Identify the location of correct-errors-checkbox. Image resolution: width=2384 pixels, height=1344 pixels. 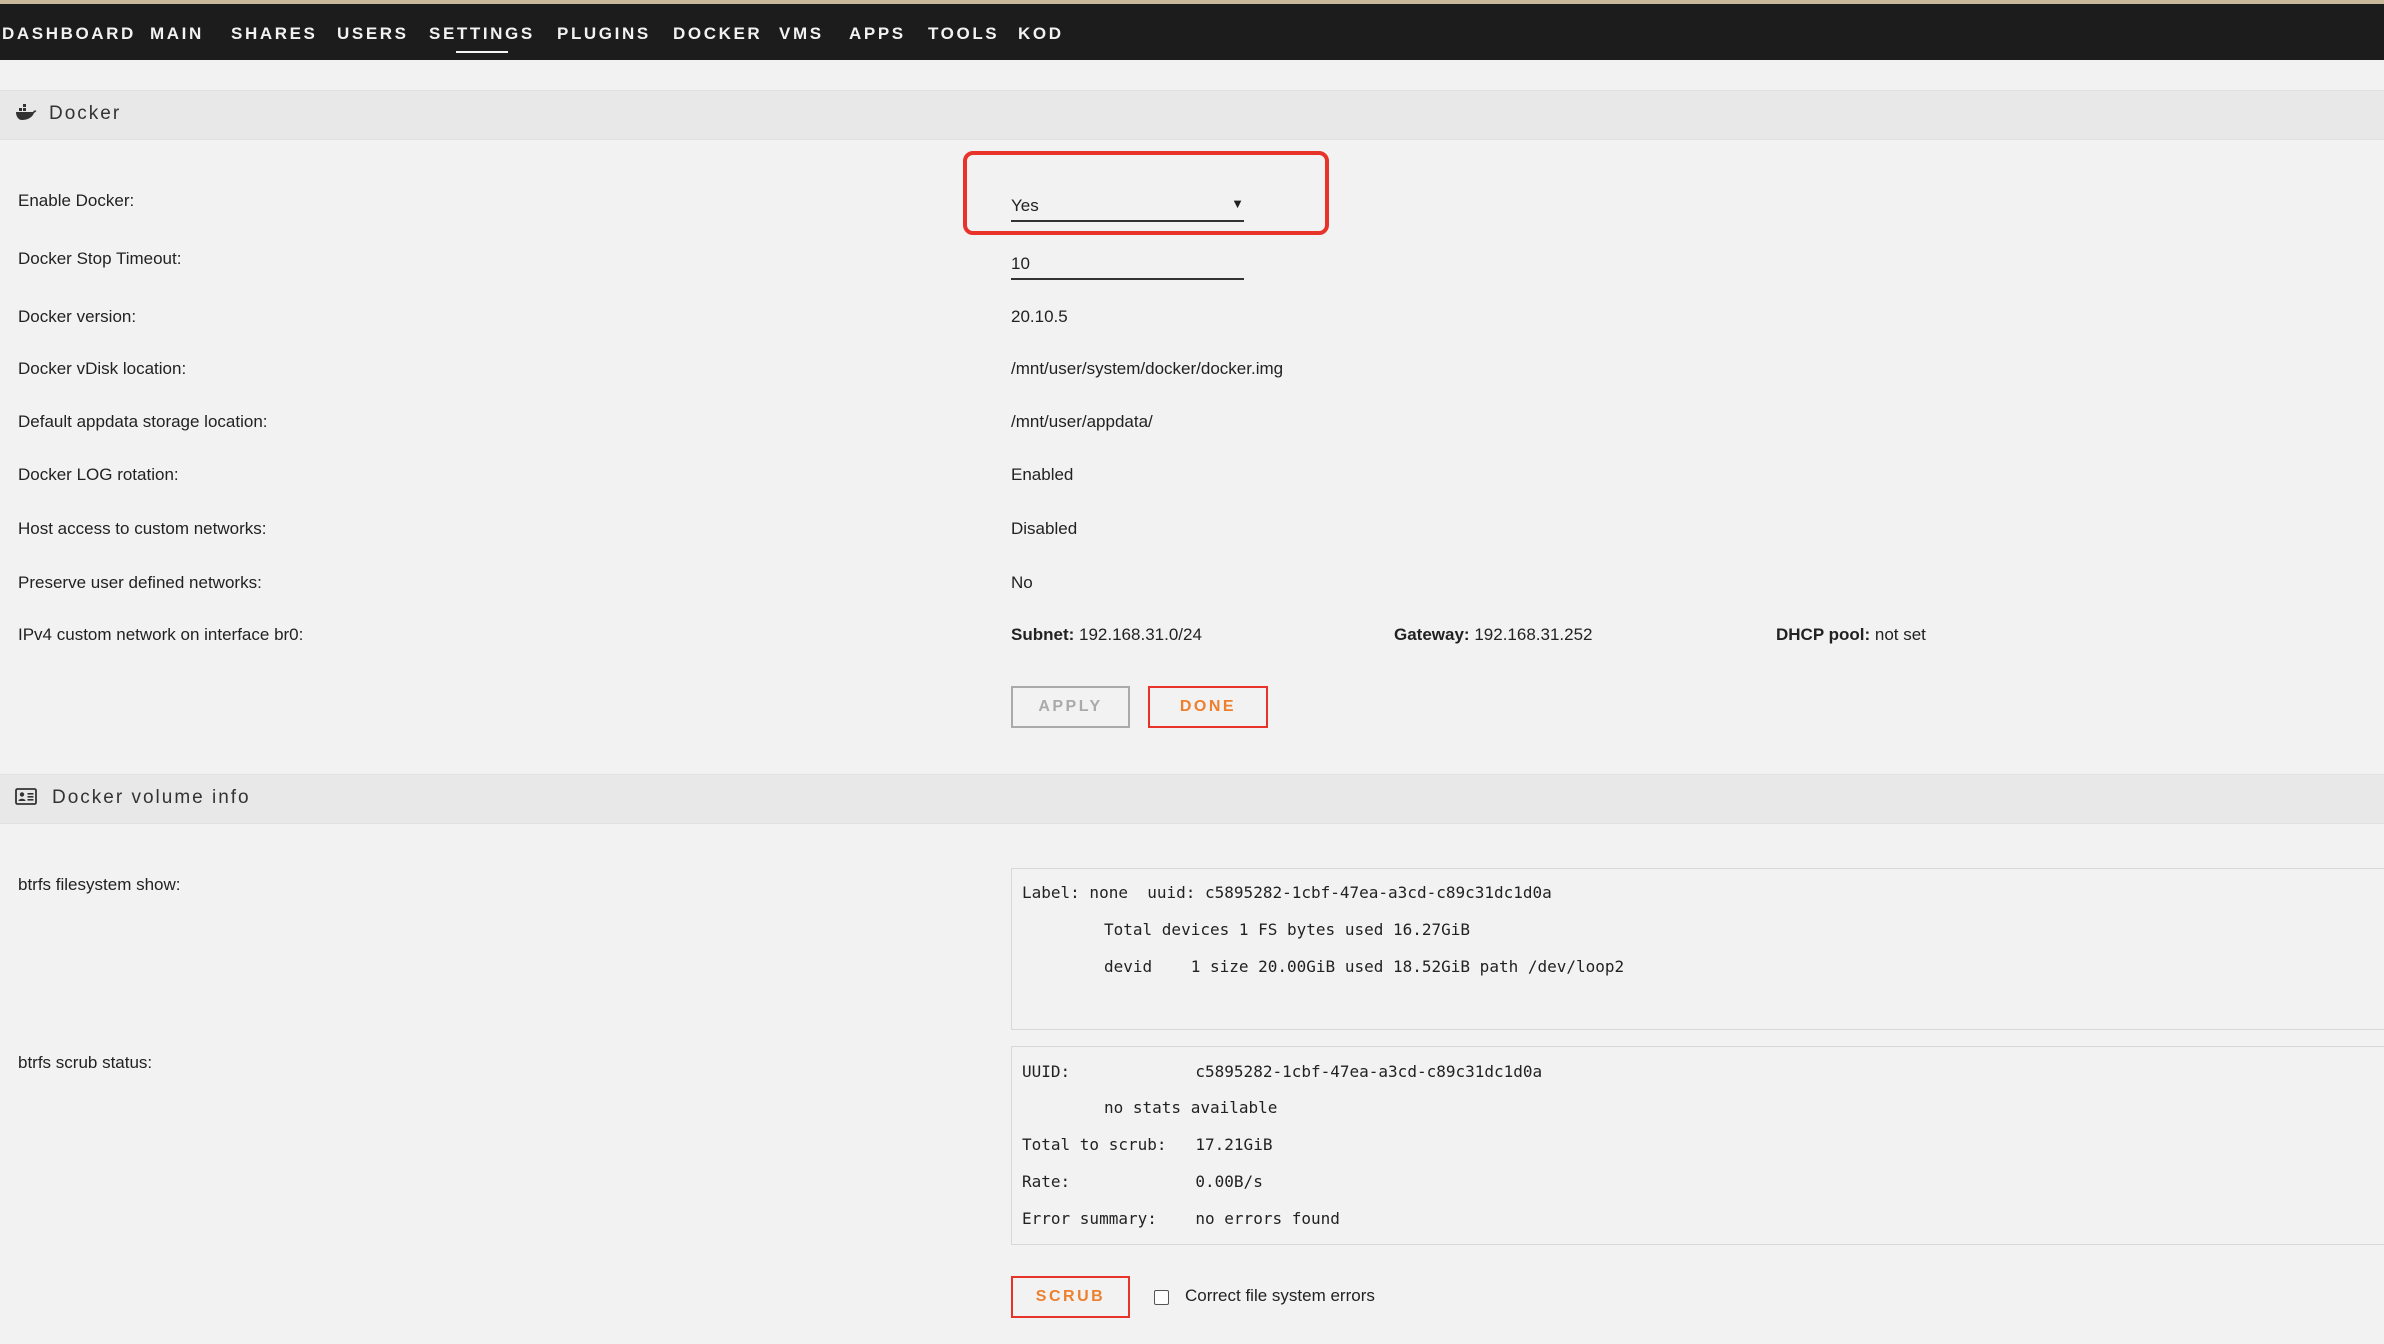
(1161, 1297).